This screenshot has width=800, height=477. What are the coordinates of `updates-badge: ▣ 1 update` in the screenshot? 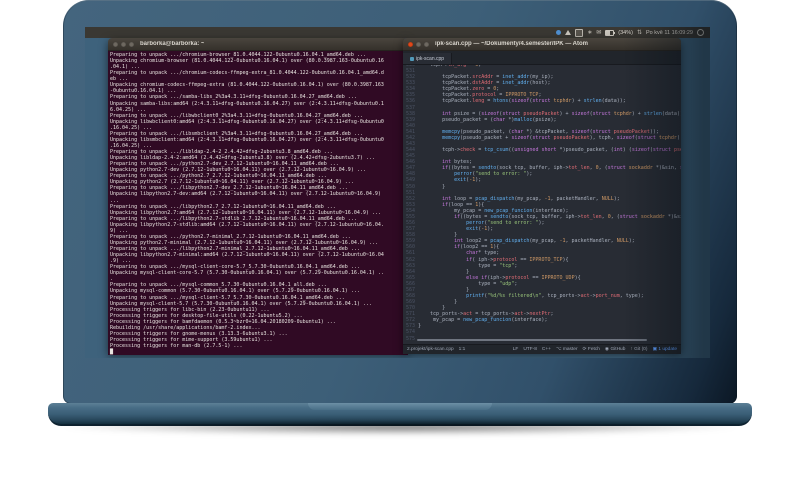 It's located at (664, 349).